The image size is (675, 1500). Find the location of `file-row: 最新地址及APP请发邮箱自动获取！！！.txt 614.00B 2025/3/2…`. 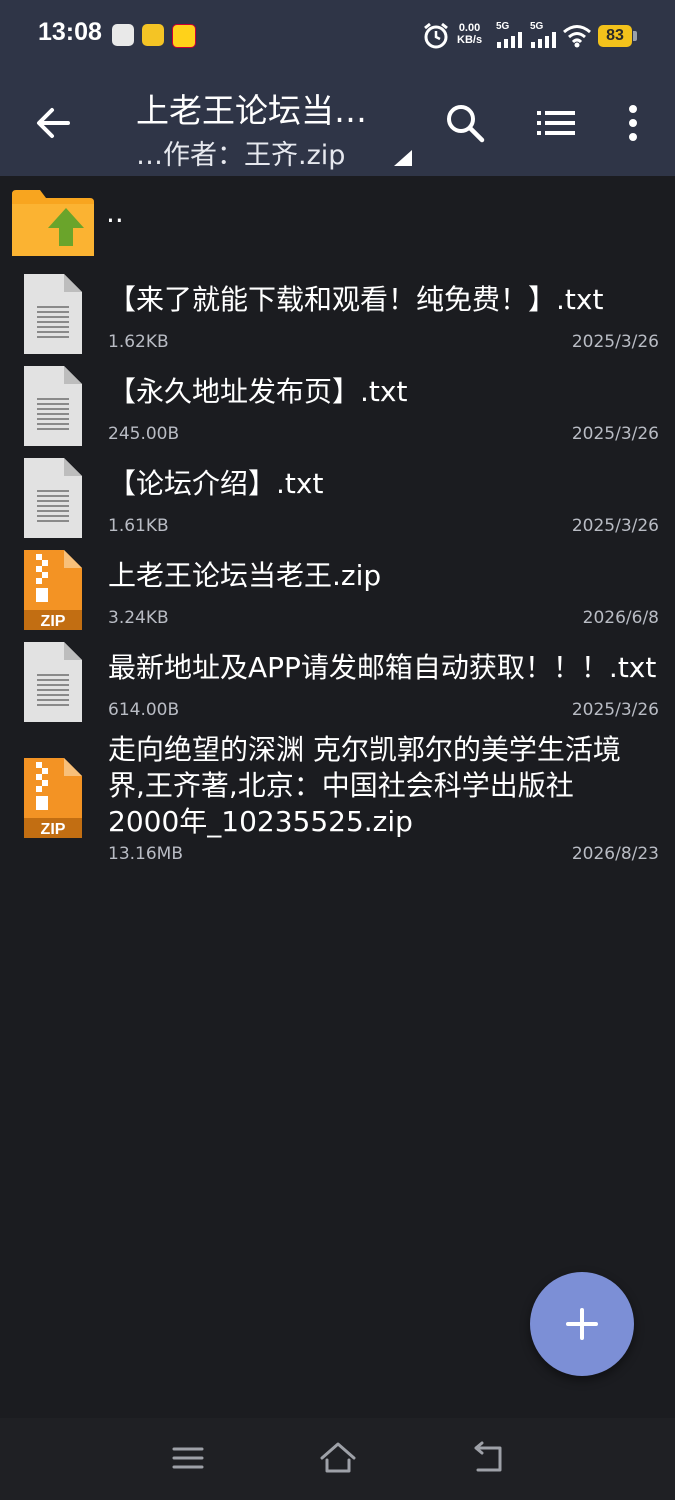

file-row: 最新地址及APP请发邮箱自动获取！！！.txt 614.00B 2025/3/2… is located at coordinates (337, 682).